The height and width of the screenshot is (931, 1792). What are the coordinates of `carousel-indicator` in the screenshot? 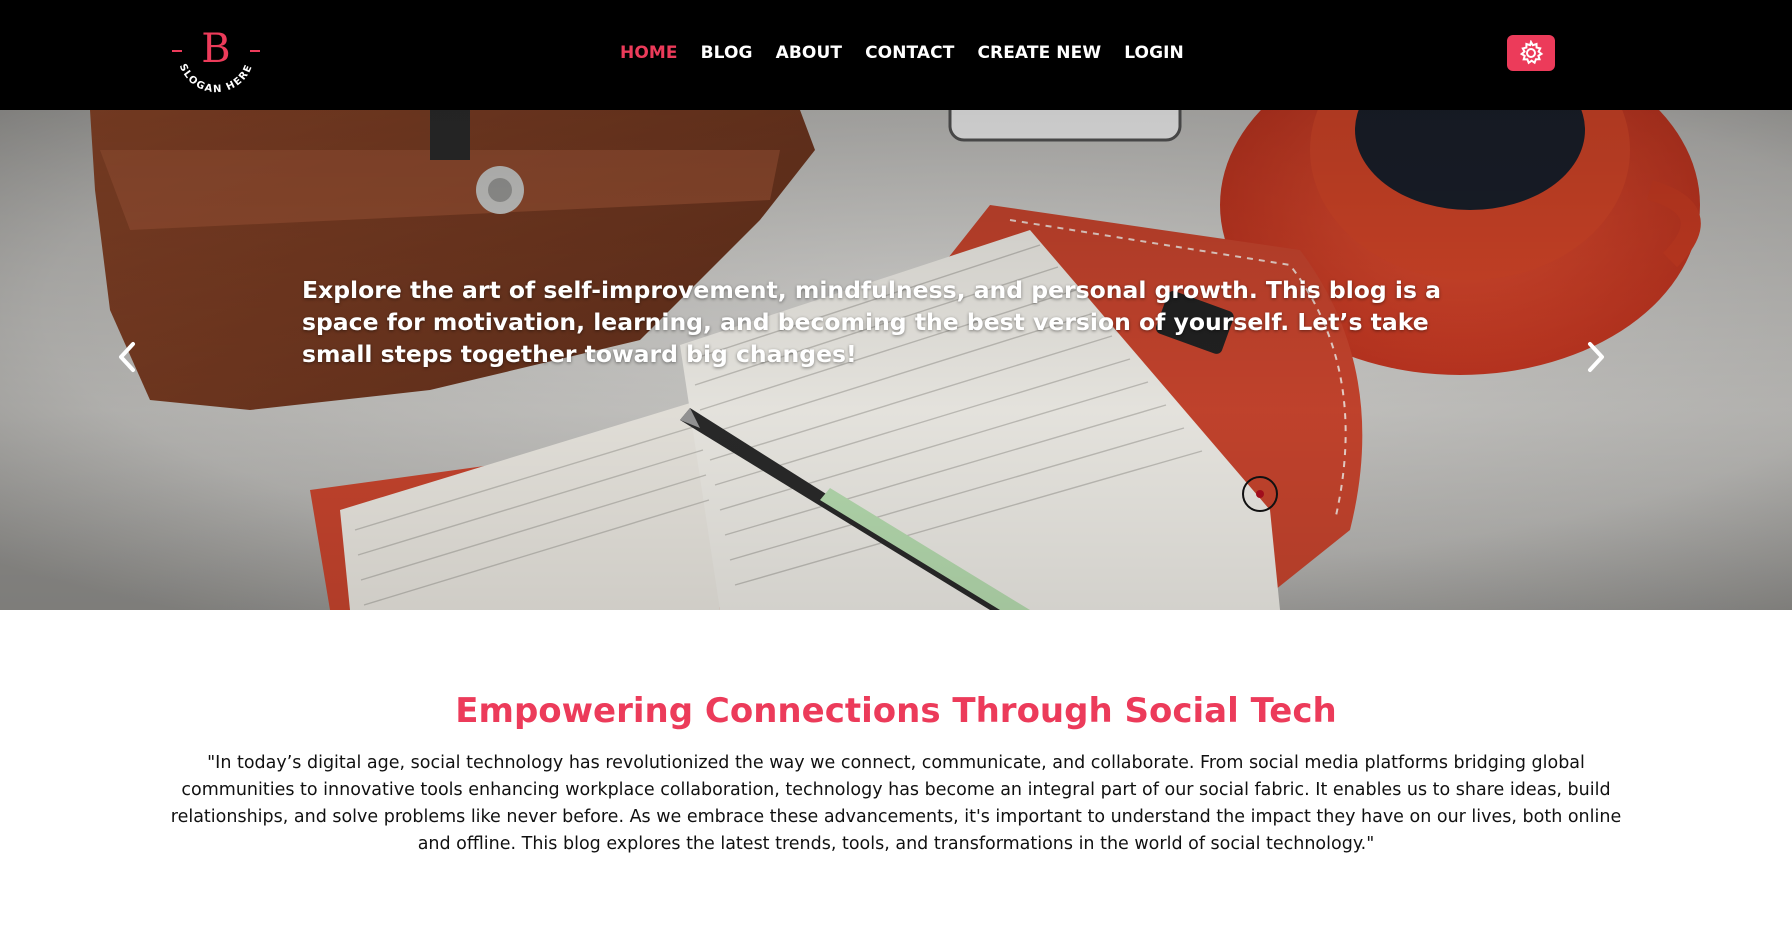 It's located at (1260, 494).